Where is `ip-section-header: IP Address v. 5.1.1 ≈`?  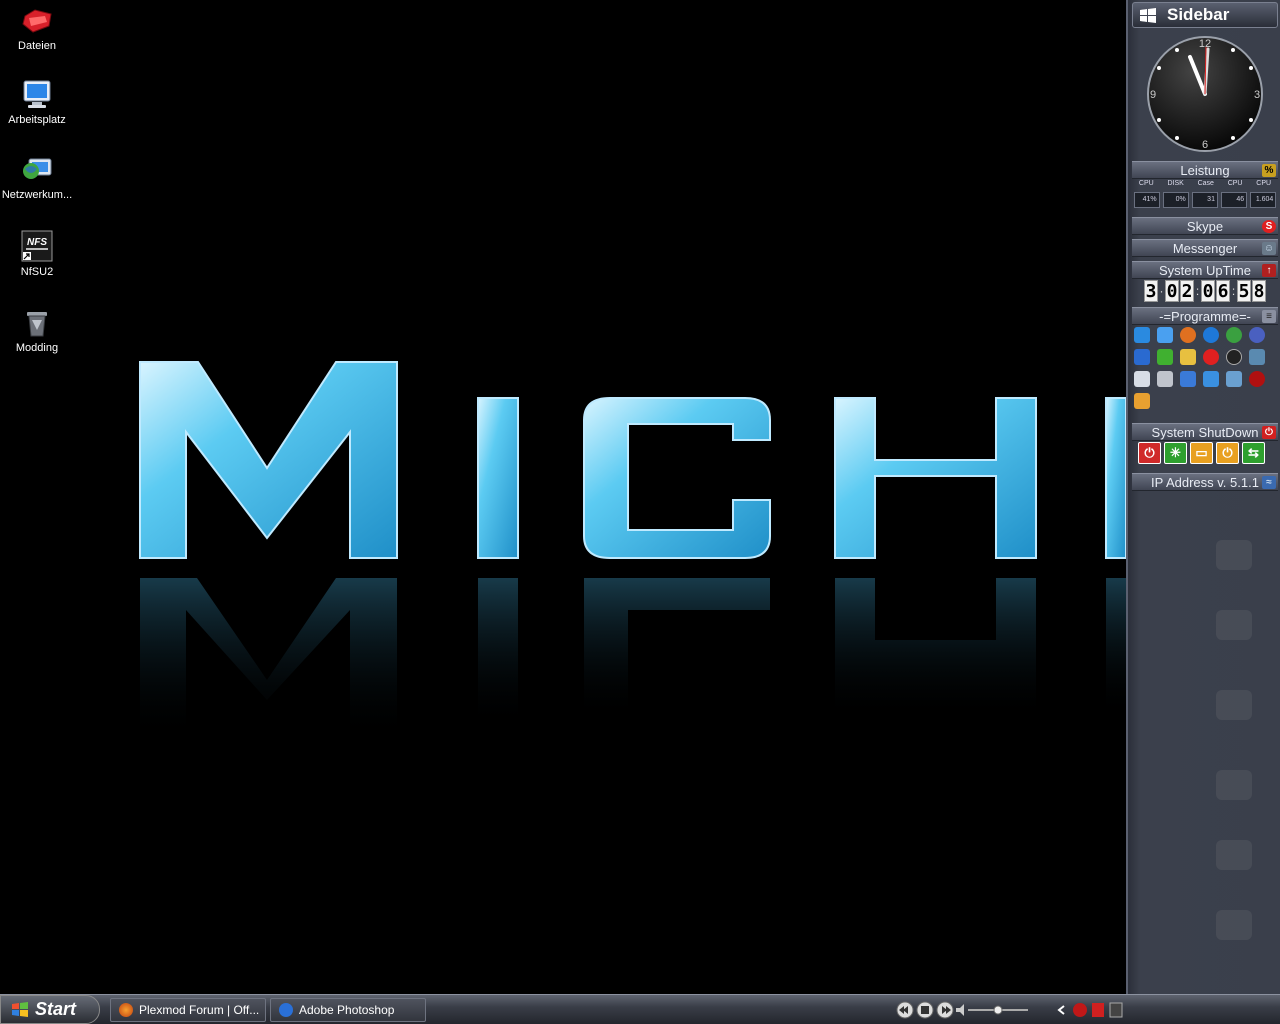
ip-section-header: IP Address v. 5.1.1 ≈ is located at coordinates (1205, 482).